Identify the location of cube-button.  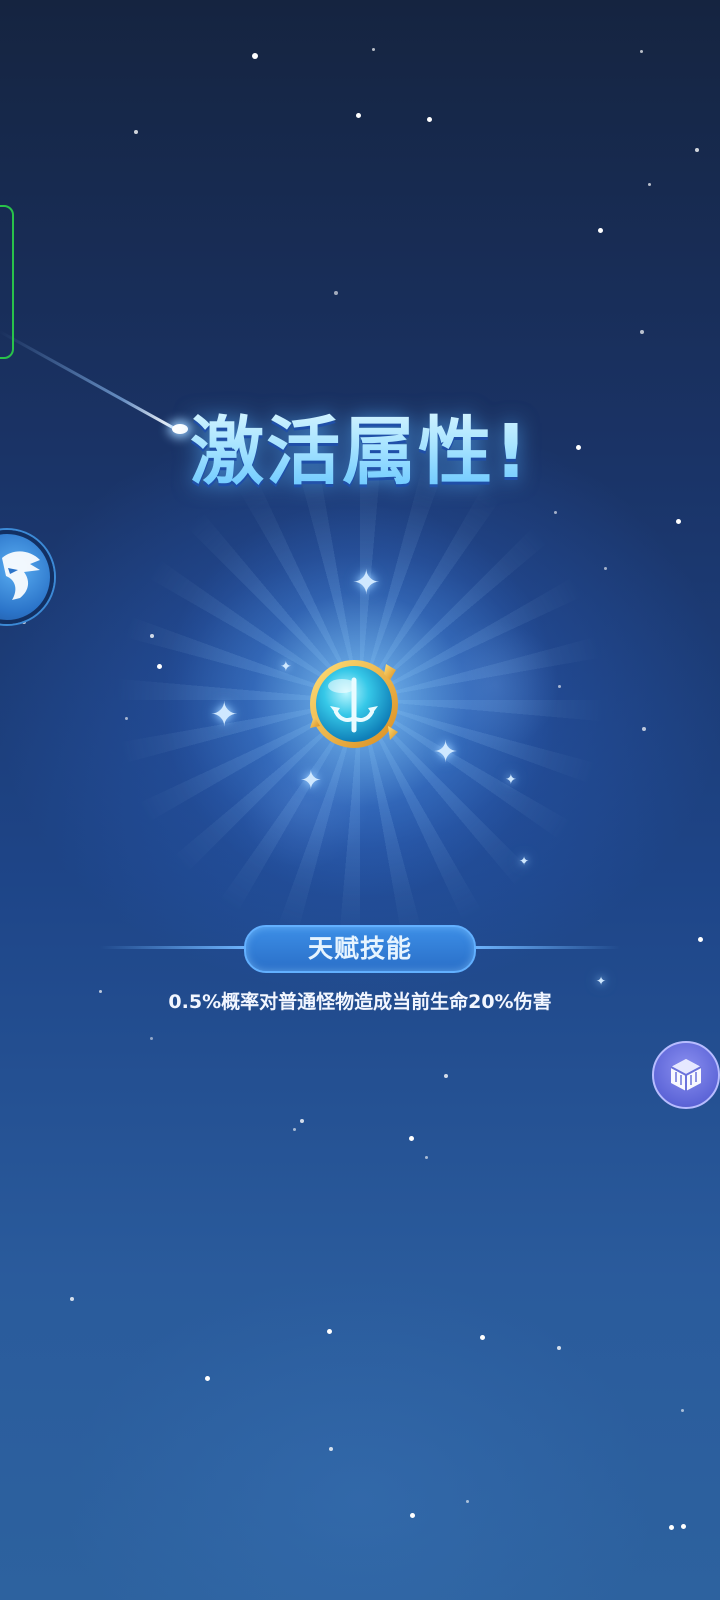
(686, 1075).